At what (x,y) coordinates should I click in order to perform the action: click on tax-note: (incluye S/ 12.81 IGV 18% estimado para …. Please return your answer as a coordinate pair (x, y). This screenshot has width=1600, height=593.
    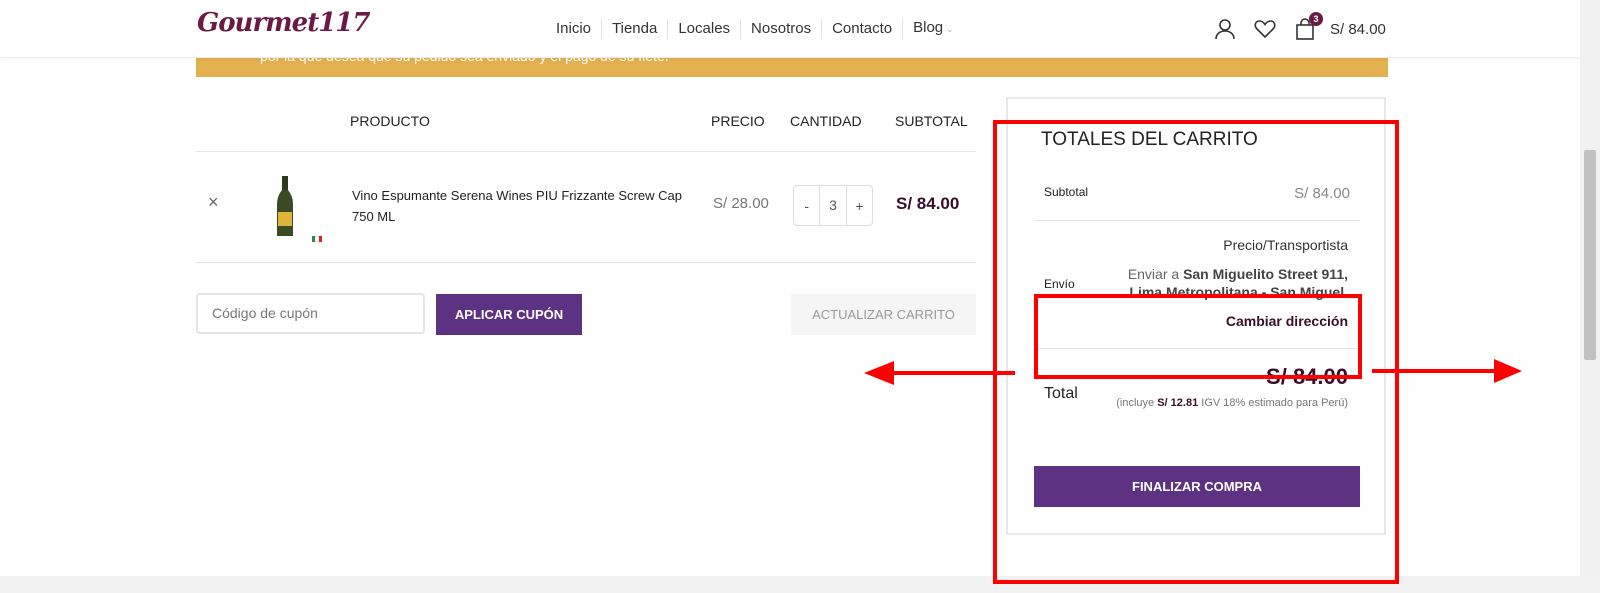
    Looking at the image, I should click on (1228, 403).